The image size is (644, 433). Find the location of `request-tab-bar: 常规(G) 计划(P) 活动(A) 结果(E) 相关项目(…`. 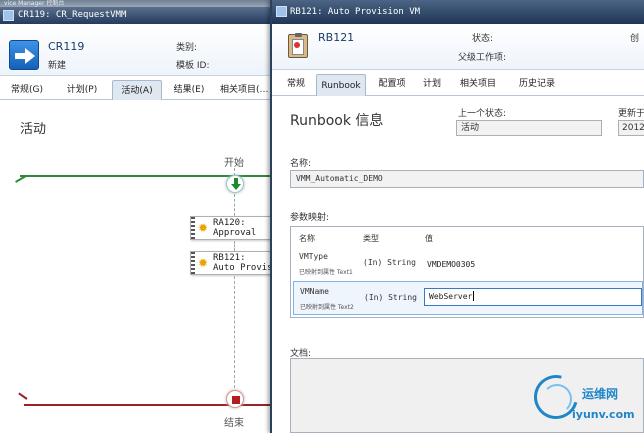

request-tab-bar: 常规(G) 计划(P) 活动(A) 结果(E) 相关项目(… is located at coordinates (141, 90).